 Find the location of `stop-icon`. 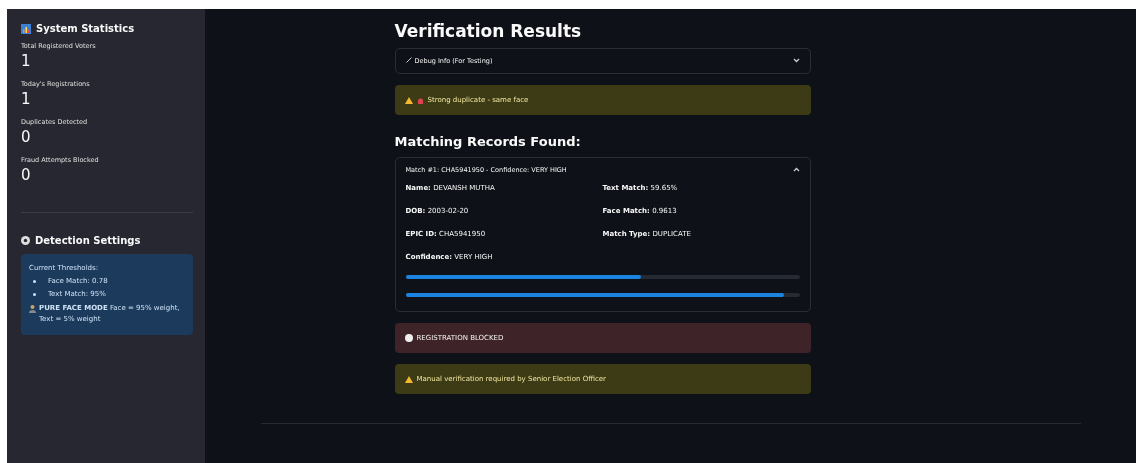

stop-icon is located at coordinates (408, 338).